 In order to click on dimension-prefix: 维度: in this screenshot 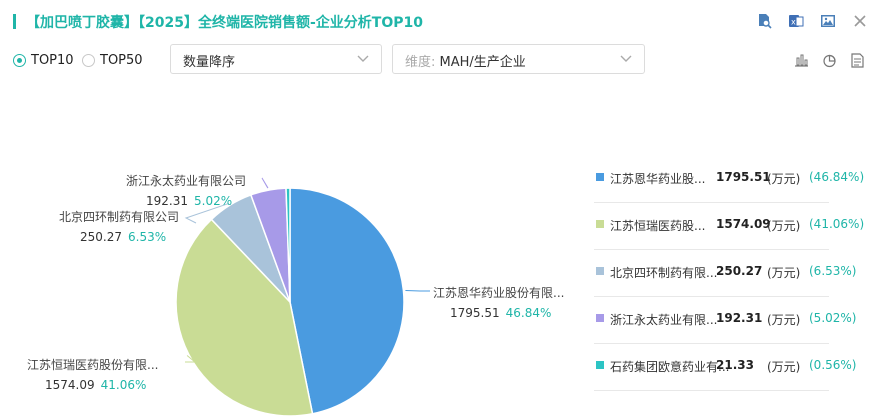, I will do `click(420, 62)`.